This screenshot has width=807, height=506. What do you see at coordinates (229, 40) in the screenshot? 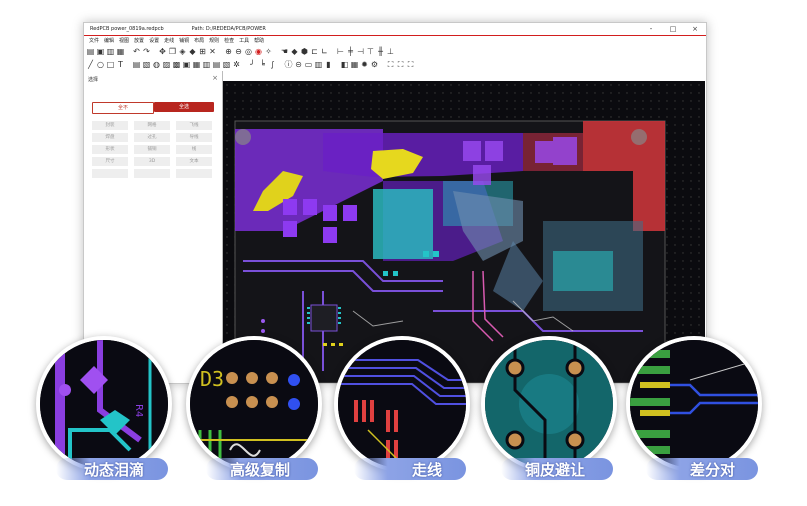
I see `menu-check: 检查` at bounding box center [229, 40].